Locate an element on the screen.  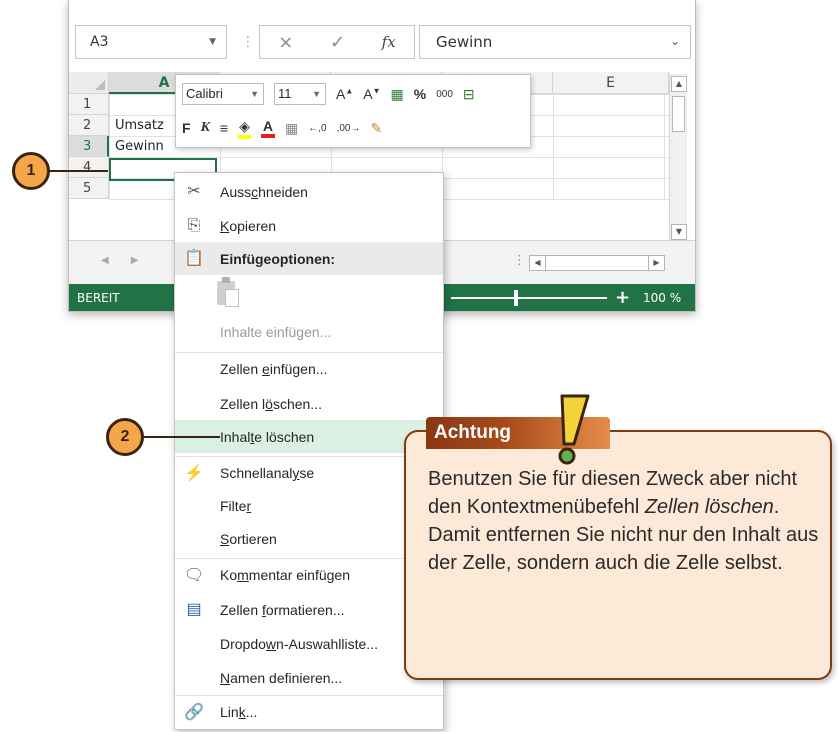
menu-item-quick-analysis: ⚡ Schnellanalyse is located at coordinates (309, 472).